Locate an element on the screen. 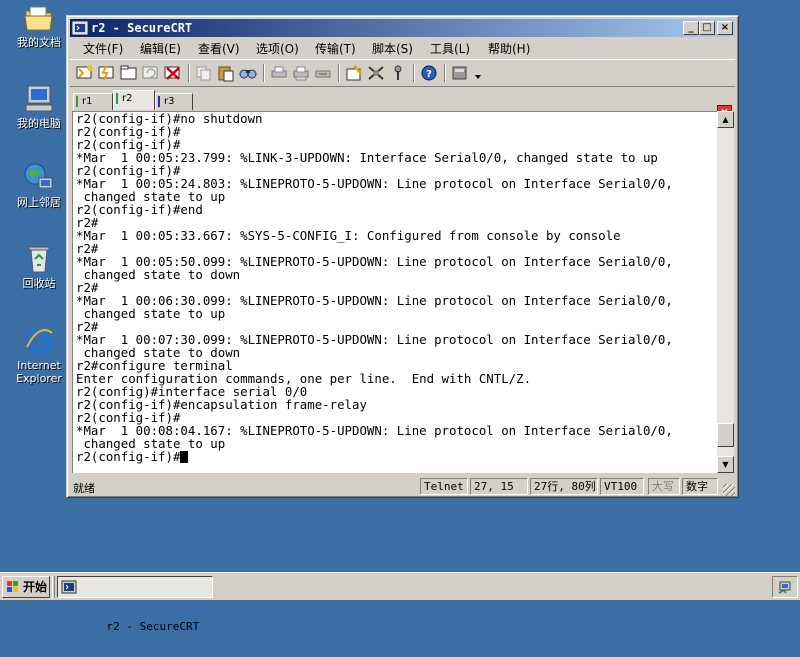  start-label: 开始 is located at coordinates (35, 587).